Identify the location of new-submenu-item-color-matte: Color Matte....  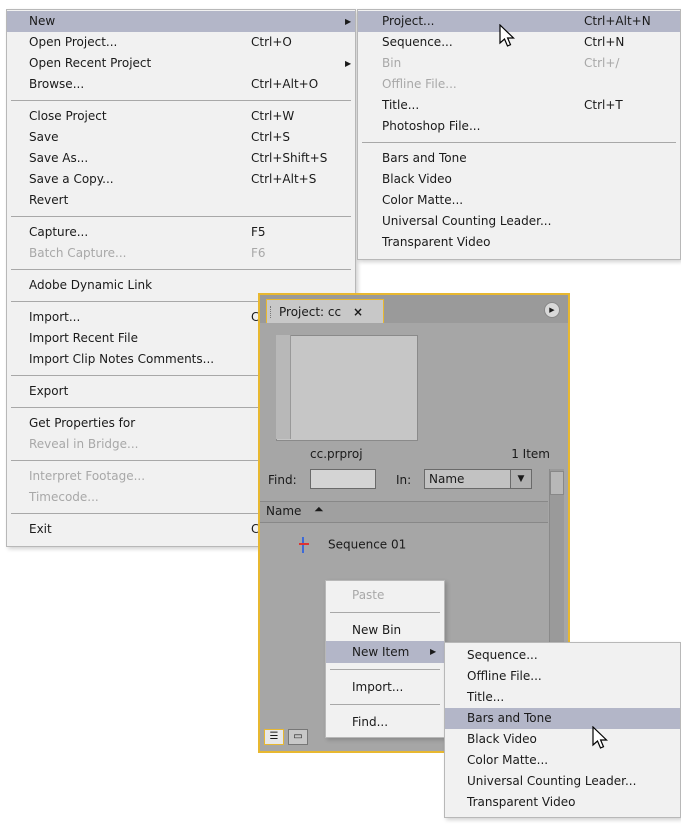
(519, 200).